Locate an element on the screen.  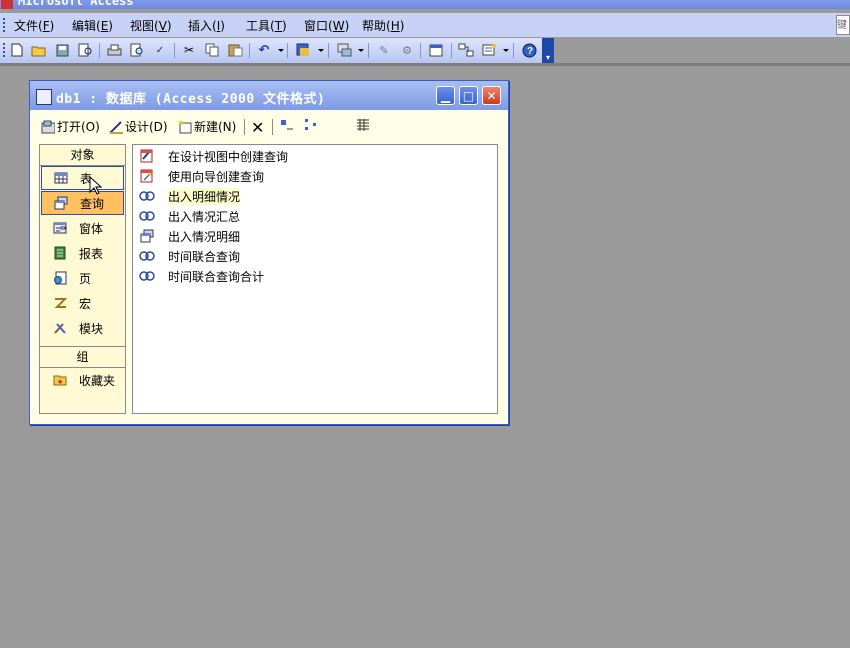
menu-window: 窗口(W) is located at coordinates (326, 25).